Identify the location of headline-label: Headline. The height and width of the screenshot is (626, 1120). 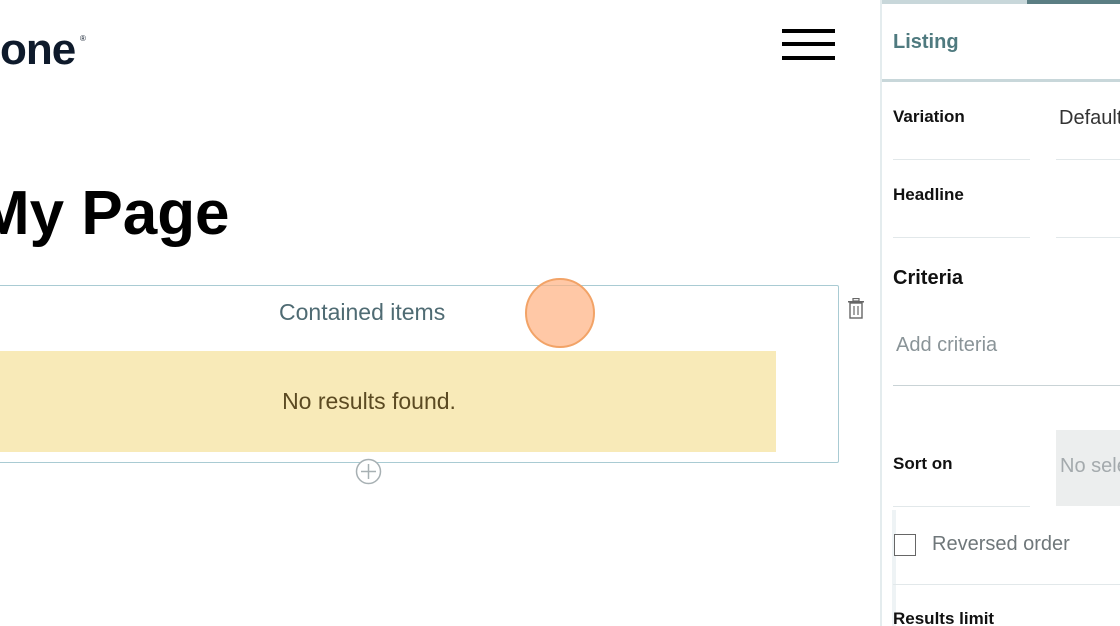
(928, 194).